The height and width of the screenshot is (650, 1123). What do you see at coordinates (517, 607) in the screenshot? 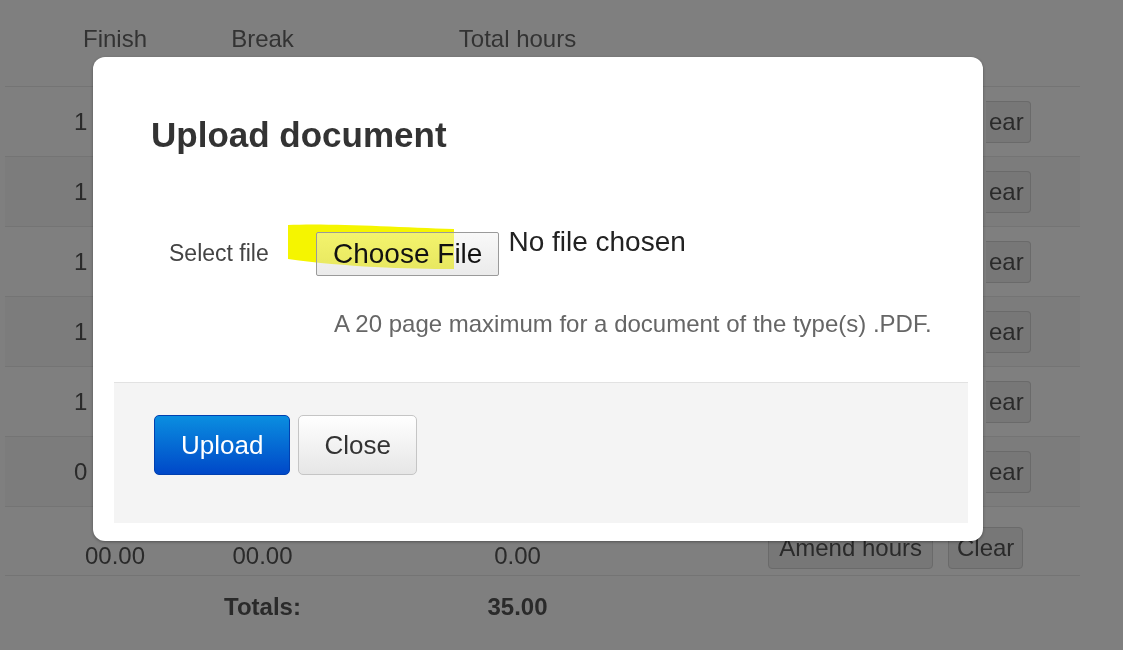
I see `totals-value: 35.00` at bounding box center [517, 607].